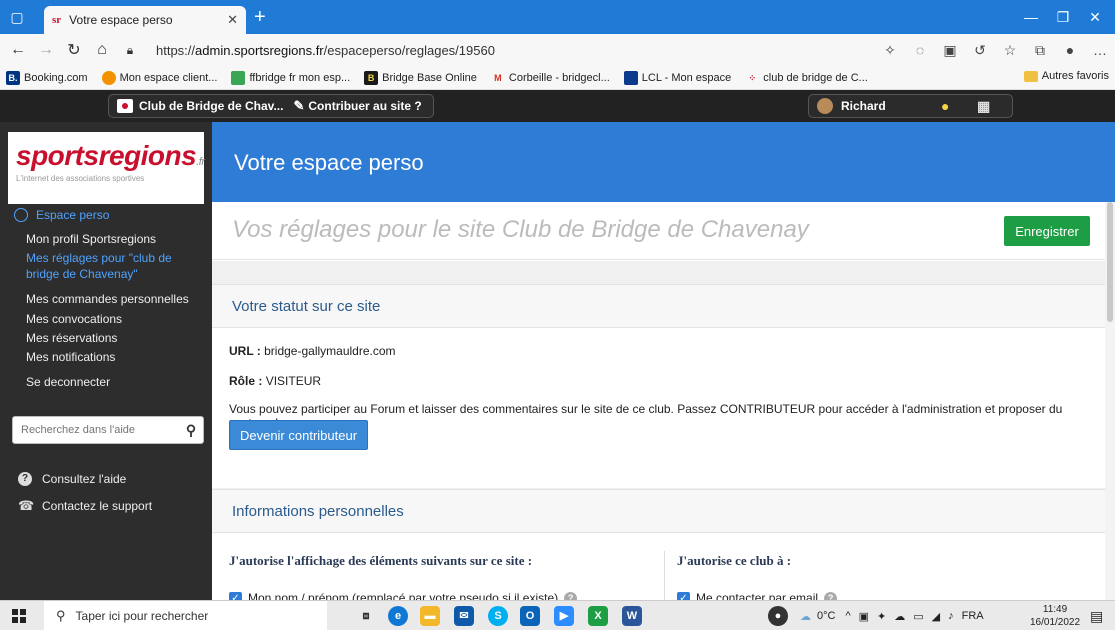  I want to click on bookmark-item: LCL - Mon espace, so click(677, 77).